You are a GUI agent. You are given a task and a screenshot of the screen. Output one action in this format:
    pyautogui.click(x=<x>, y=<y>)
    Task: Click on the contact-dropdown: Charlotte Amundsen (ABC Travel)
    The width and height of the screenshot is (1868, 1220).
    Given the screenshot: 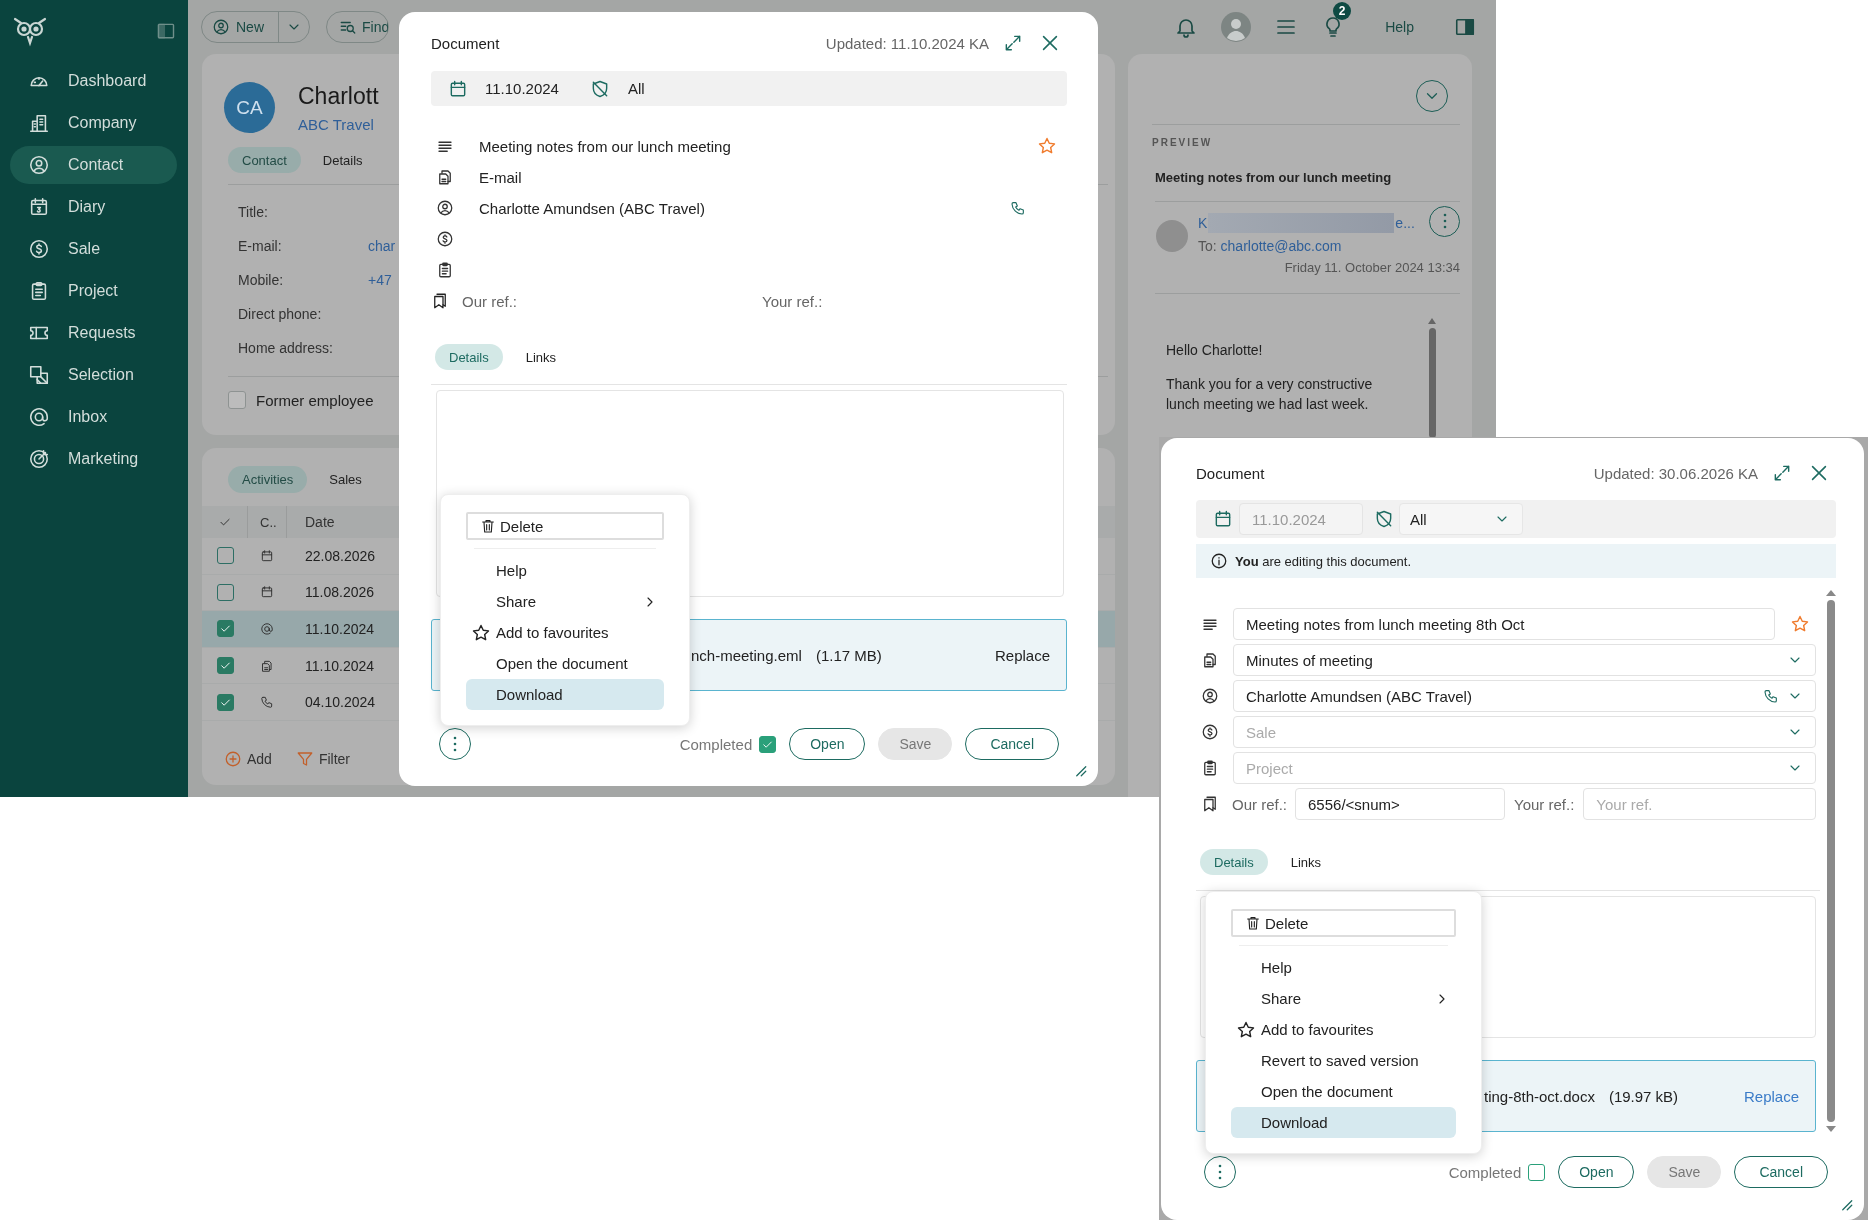 What is the action you would take?
    pyautogui.click(x=1524, y=696)
    